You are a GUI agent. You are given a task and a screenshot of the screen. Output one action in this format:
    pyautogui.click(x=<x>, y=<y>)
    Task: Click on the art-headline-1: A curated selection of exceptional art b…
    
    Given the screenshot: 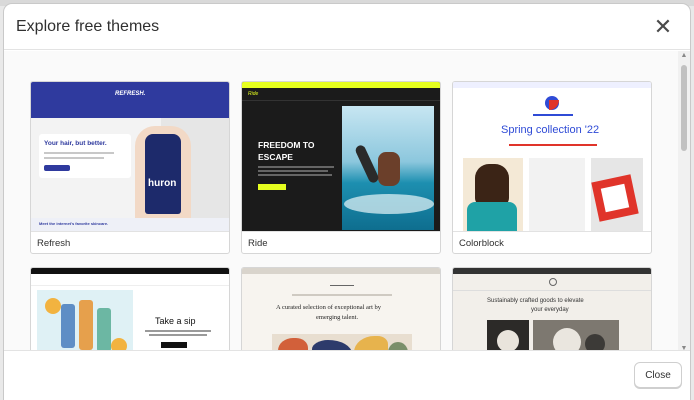 What is the action you would take?
    pyautogui.click(x=329, y=307)
    